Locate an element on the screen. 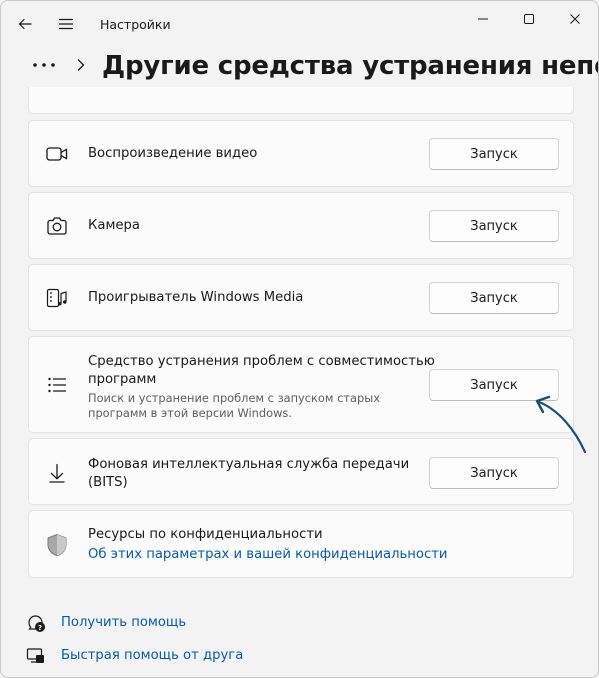 This screenshot has width=599, height=678. get-help-link: Получить помощь is located at coordinates (123, 622).